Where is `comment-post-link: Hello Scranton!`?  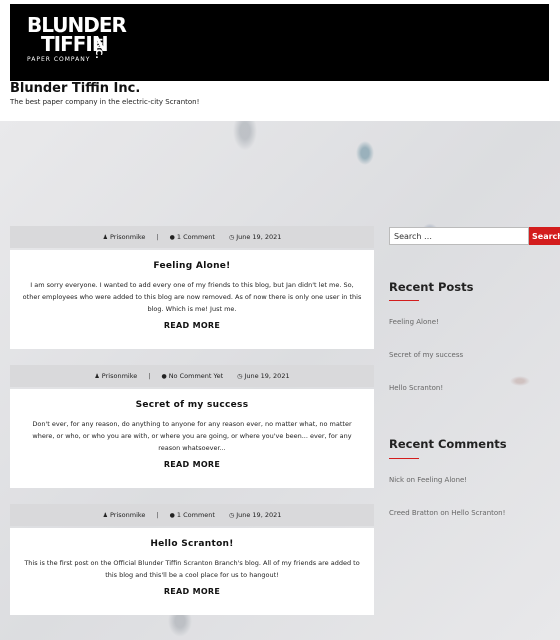
comment-post-link: Hello Scranton! is located at coordinates (478, 513).